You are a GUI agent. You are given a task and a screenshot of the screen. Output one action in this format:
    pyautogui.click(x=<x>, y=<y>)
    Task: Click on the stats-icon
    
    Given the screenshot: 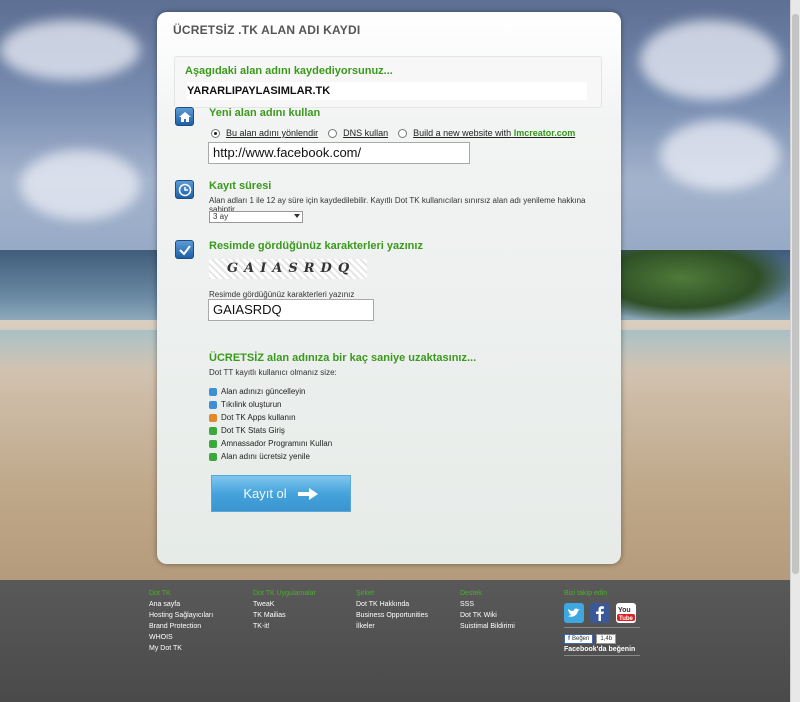 What is the action you would take?
    pyautogui.click(x=213, y=430)
    